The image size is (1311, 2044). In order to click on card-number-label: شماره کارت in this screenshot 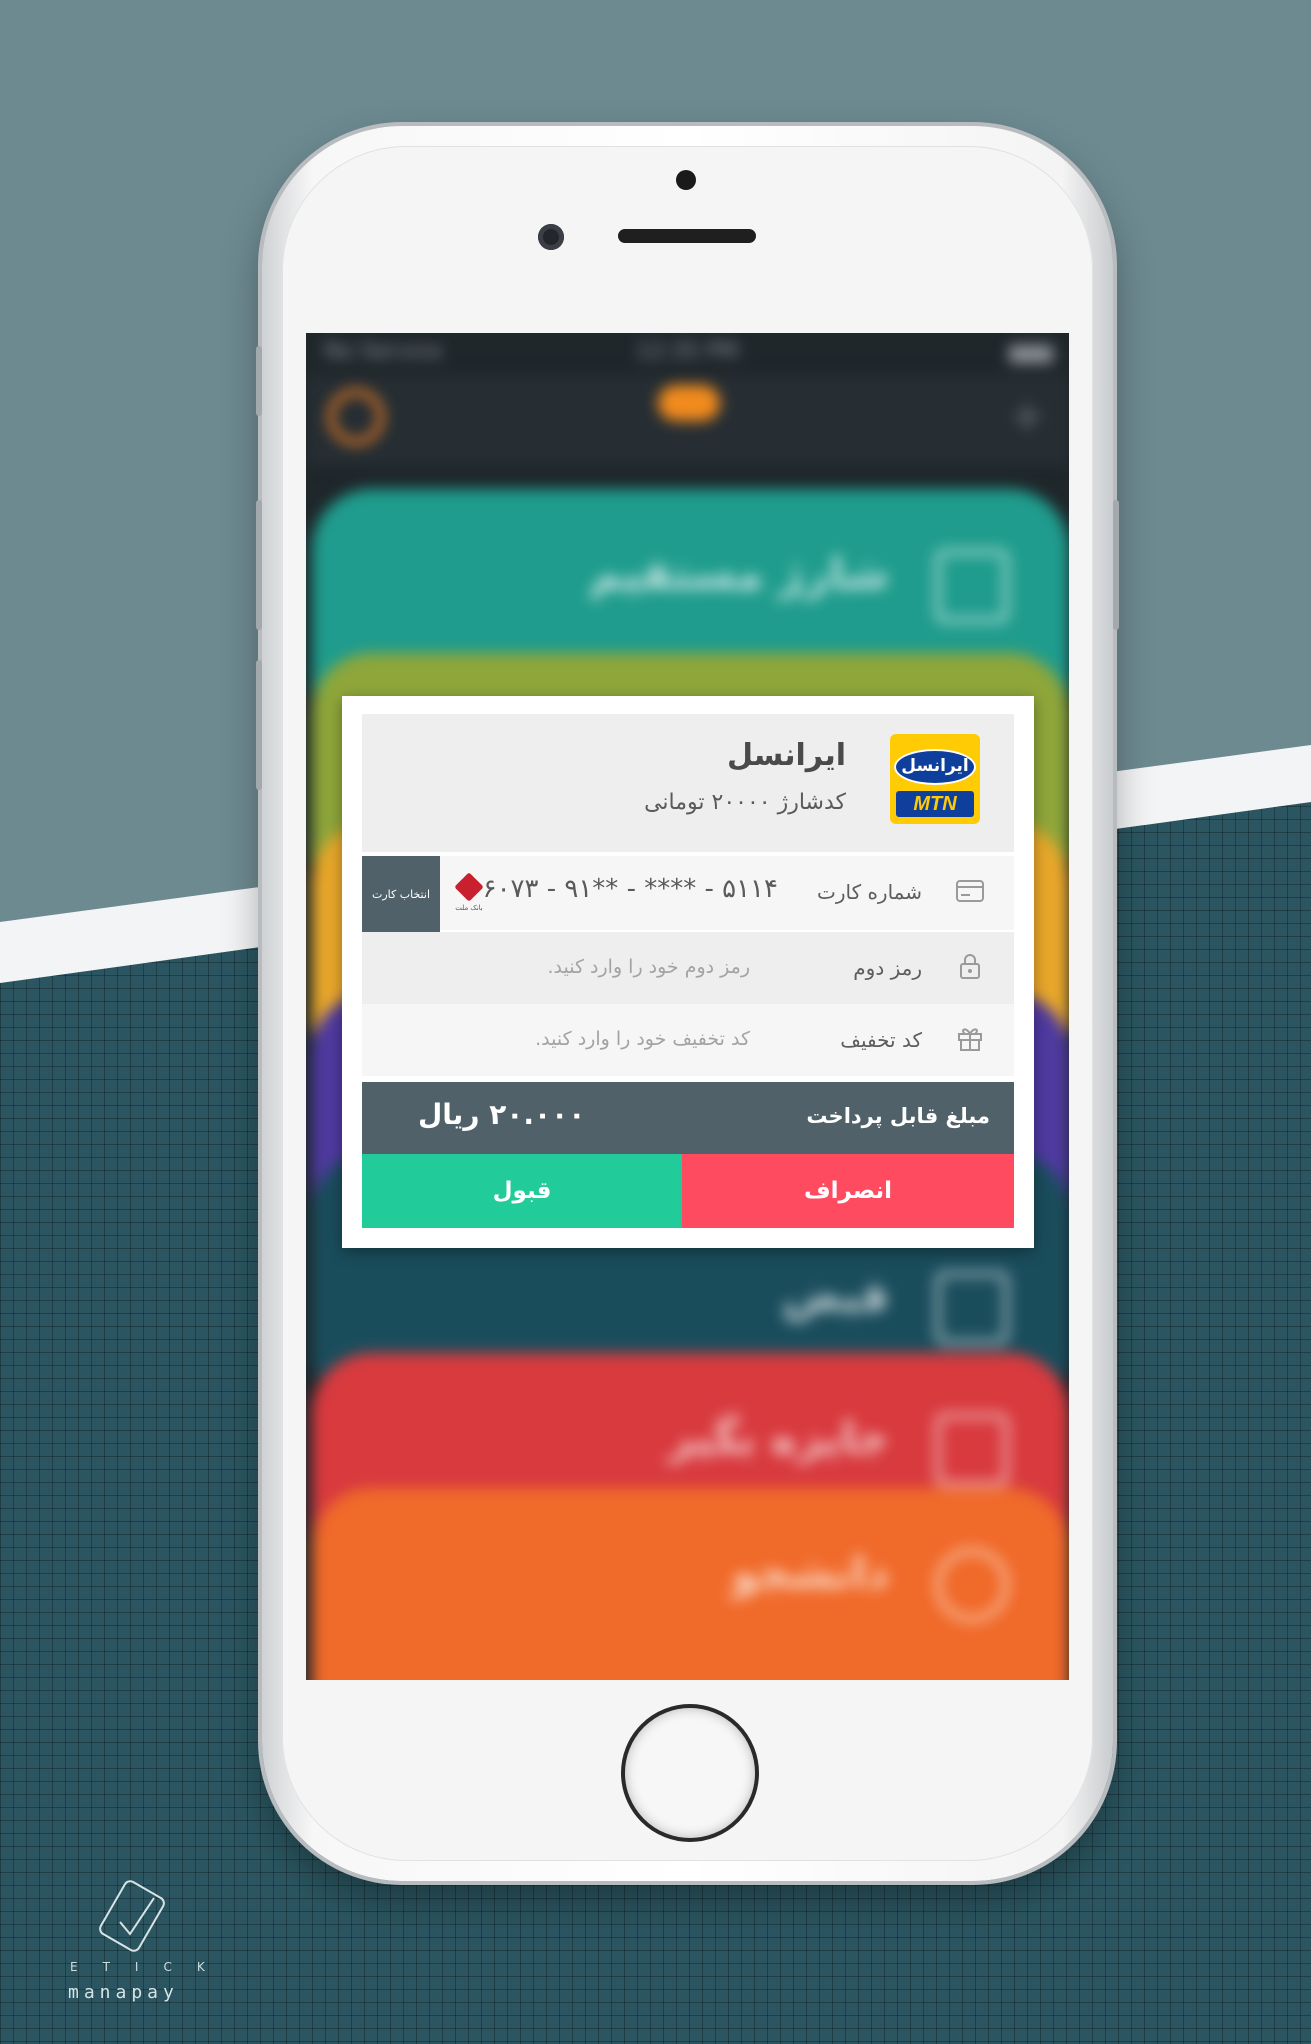, I will do `click(869, 892)`.